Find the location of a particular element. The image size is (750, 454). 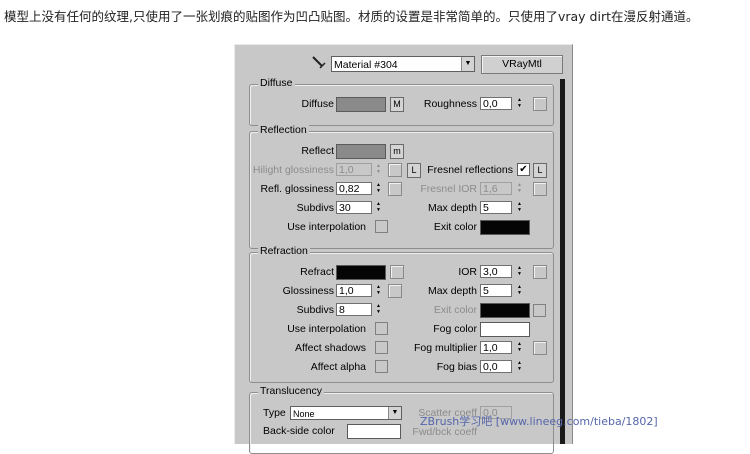

refraction-interpolation-checkbox is located at coordinates (381, 328).